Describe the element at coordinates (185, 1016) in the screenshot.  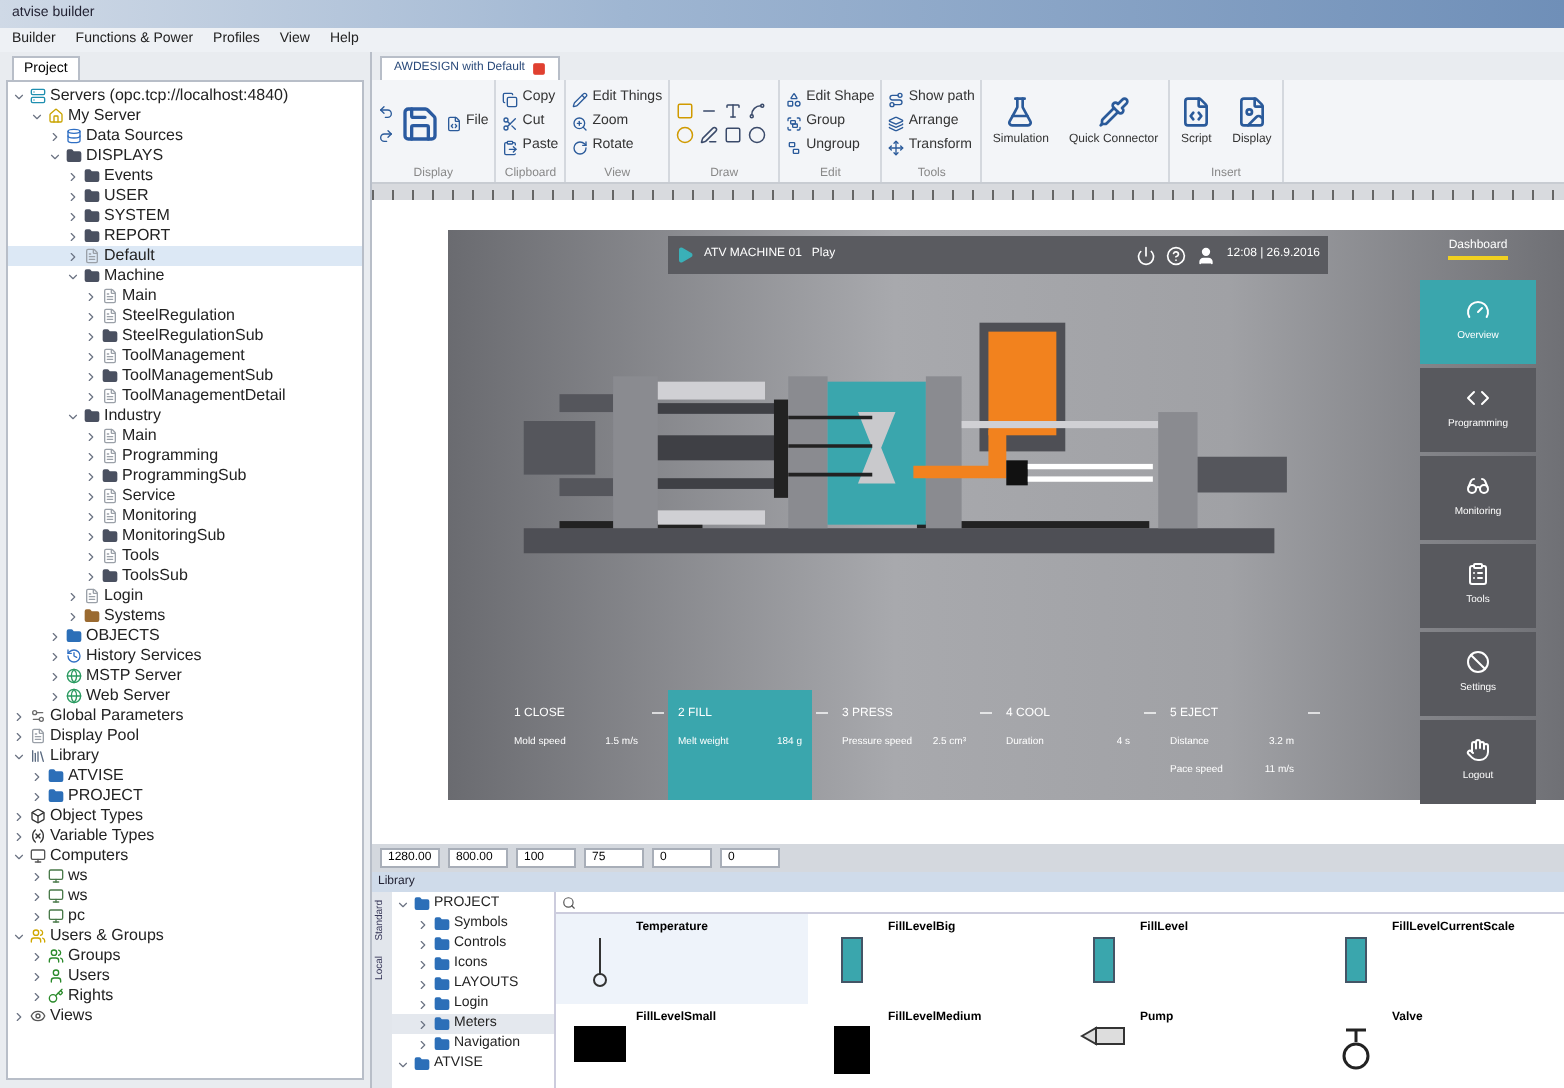
I see `tree-item: Views` at that location.